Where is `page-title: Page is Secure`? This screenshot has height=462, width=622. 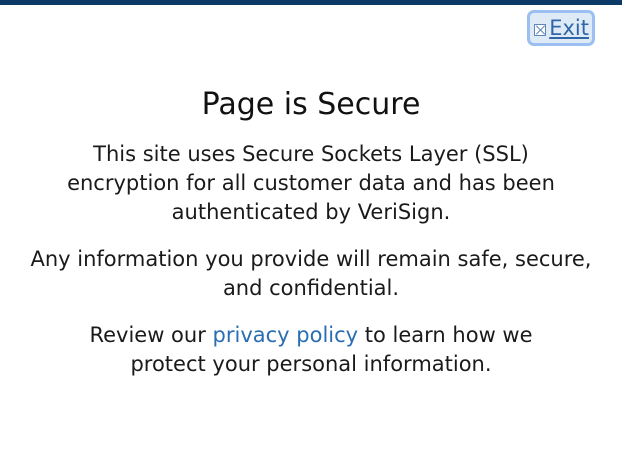 page-title: Page is Secure is located at coordinates (311, 104).